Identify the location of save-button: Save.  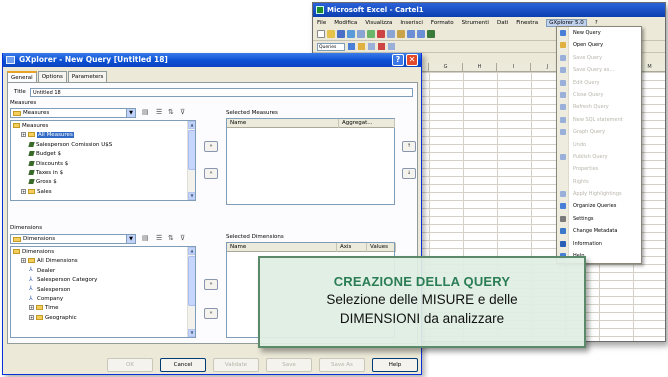
(289, 365).